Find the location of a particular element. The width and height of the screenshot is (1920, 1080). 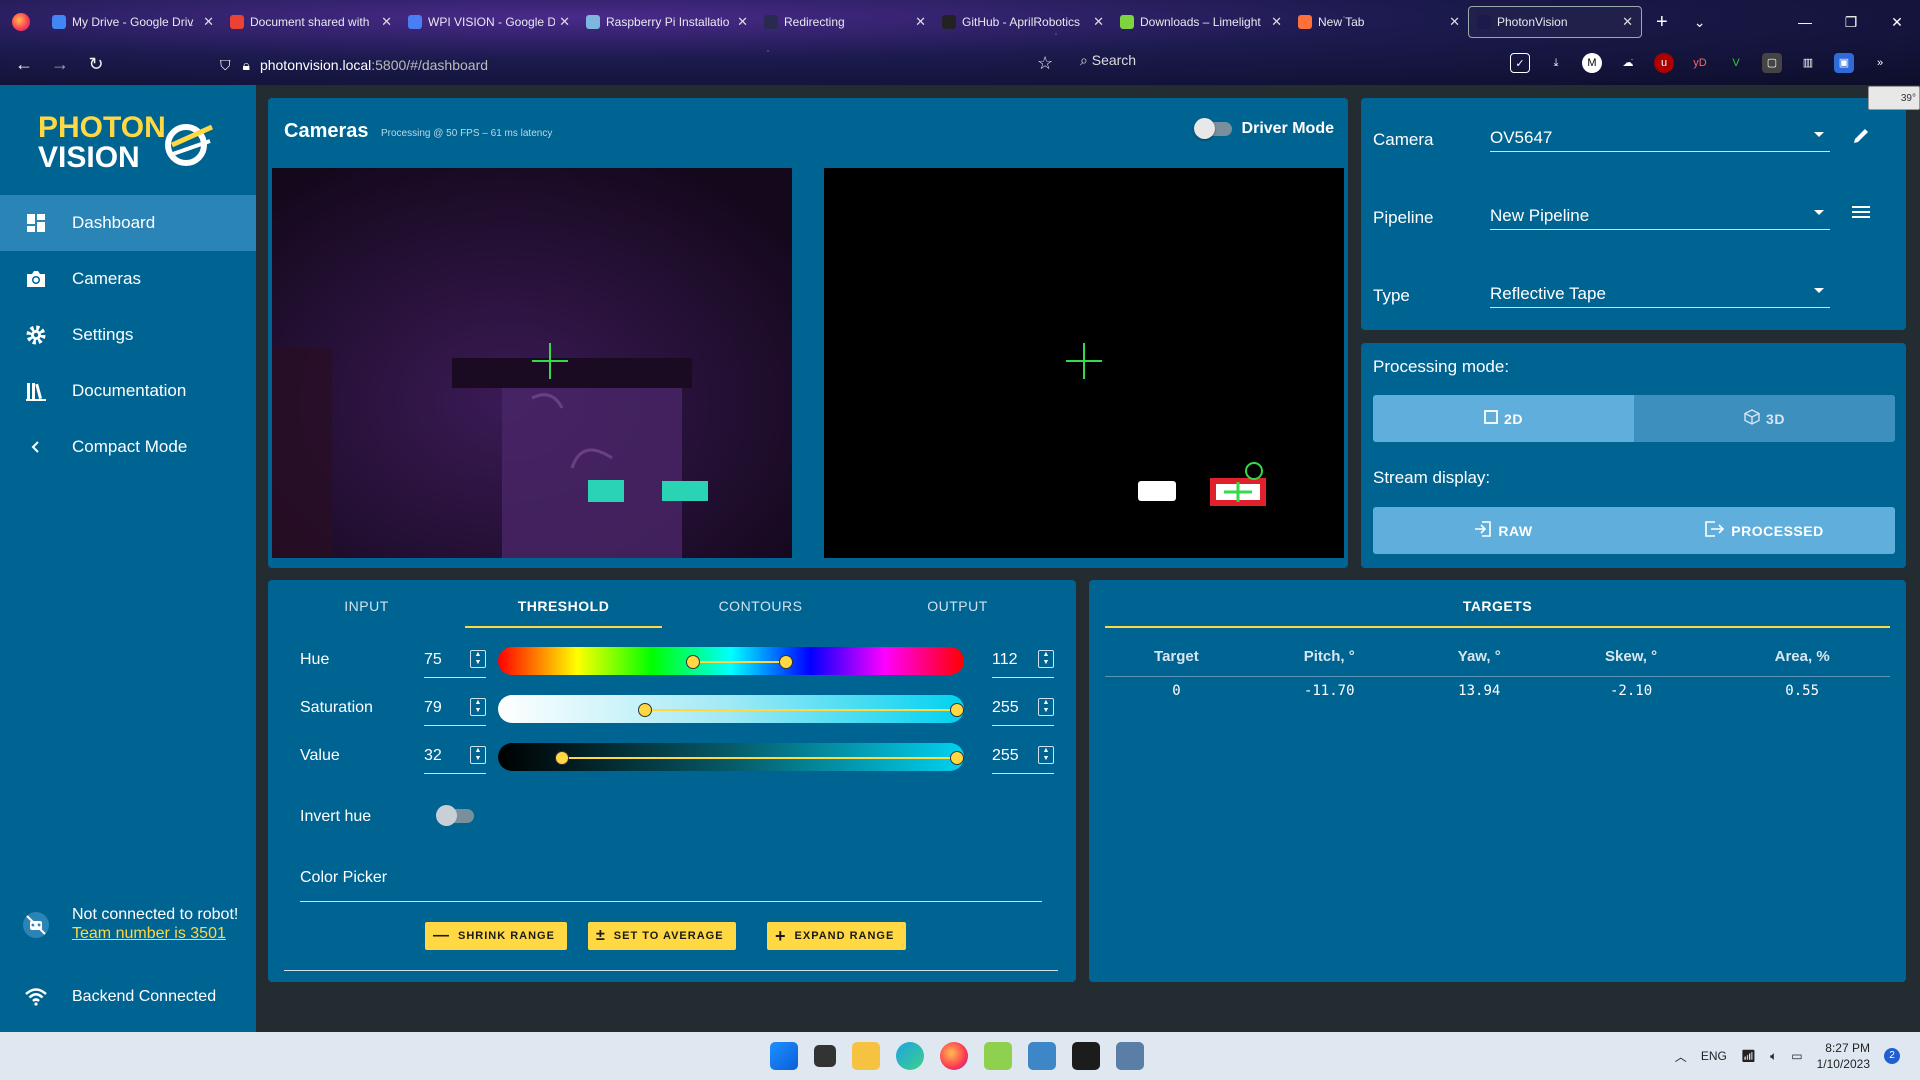

extension-weather-icon: ☁ is located at coordinates (1628, 63).